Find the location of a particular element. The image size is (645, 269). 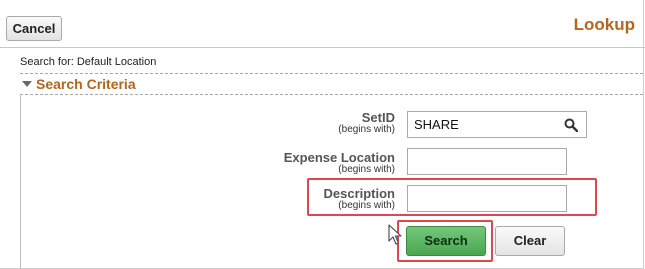

description-input is located at coordinates (487, 198).